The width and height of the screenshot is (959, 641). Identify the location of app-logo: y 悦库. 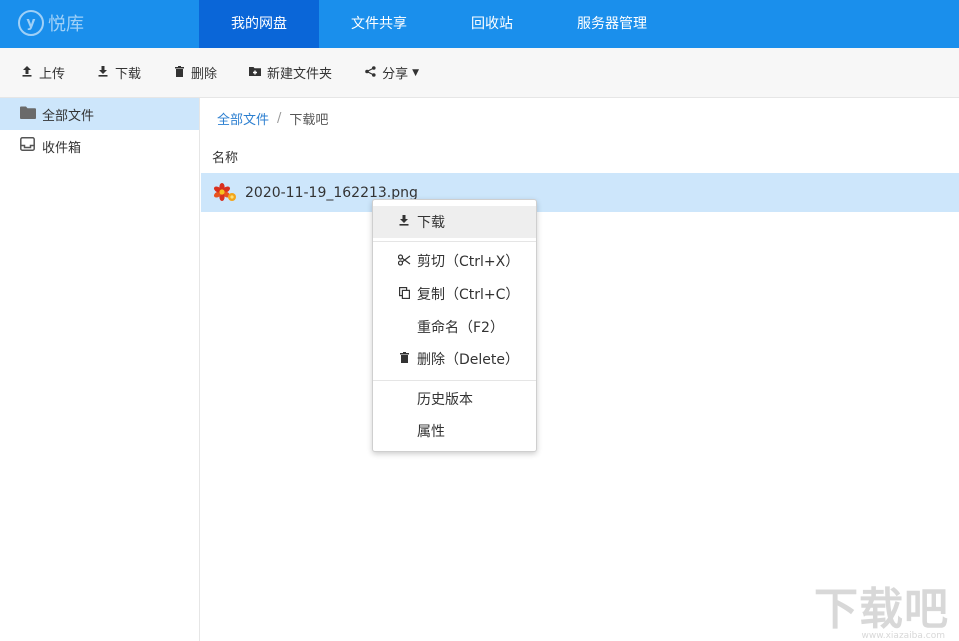
(51, 23).